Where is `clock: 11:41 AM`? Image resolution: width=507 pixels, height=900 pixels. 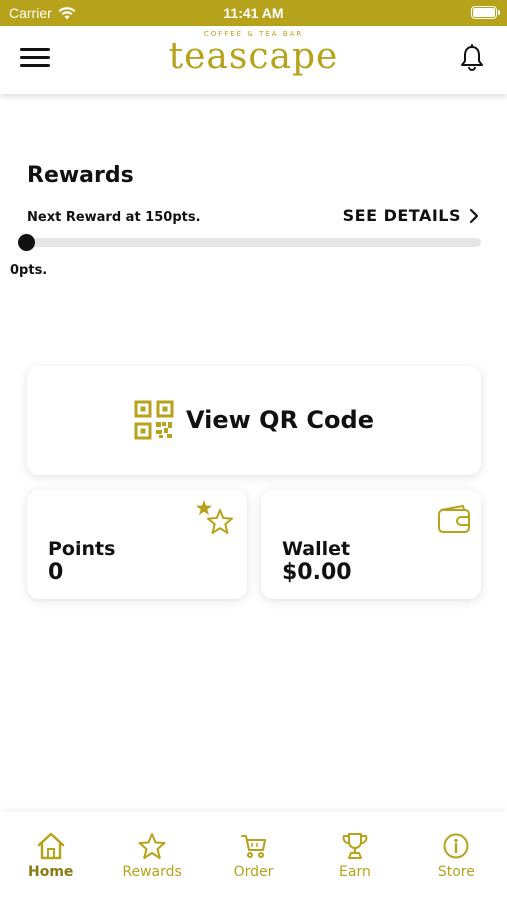
clock: 11:41 AM is located at coordinates (253, 13).